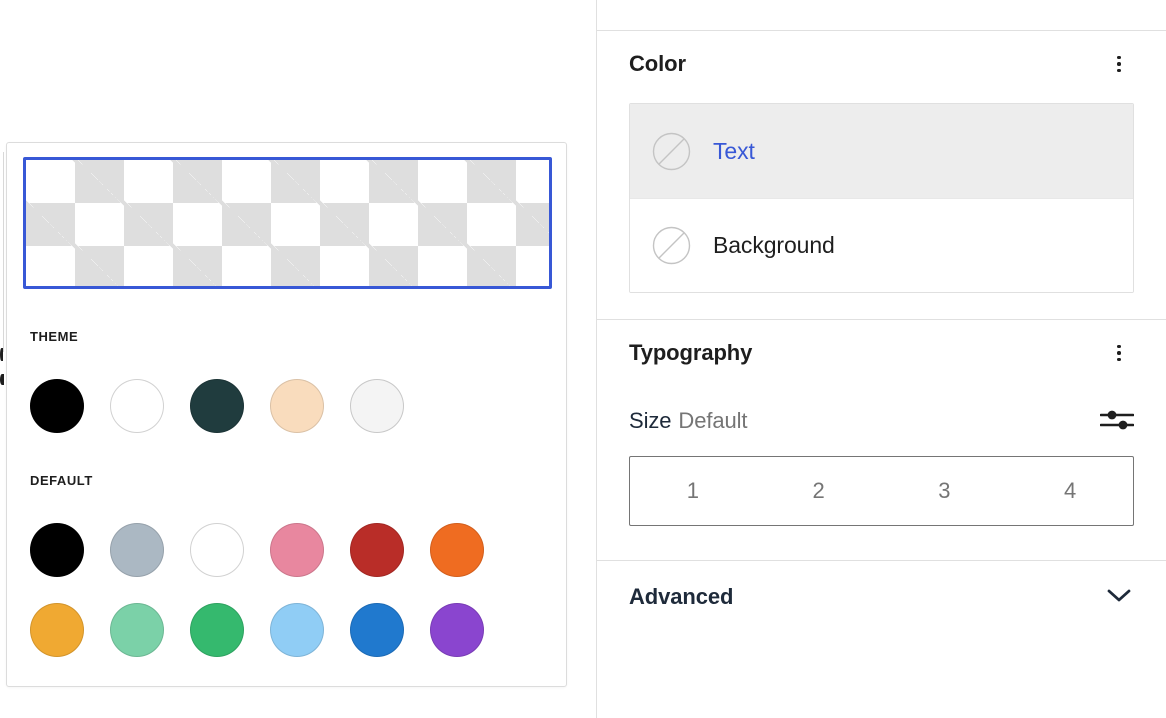 The width and height of the screenshot is (1166, 718). Describe the element at coordinates (297, 630) in the screenshot. I see `default-swatch-pale-cyan-blue` at that location.